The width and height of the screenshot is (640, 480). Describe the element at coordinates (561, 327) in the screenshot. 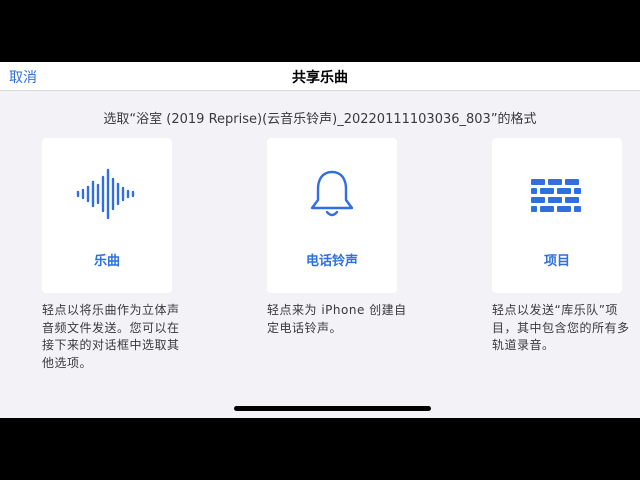

I see `project-option-description: 轻点以发送“库乐队”项目，其中包含您的所有多轨道录音。` at that location.